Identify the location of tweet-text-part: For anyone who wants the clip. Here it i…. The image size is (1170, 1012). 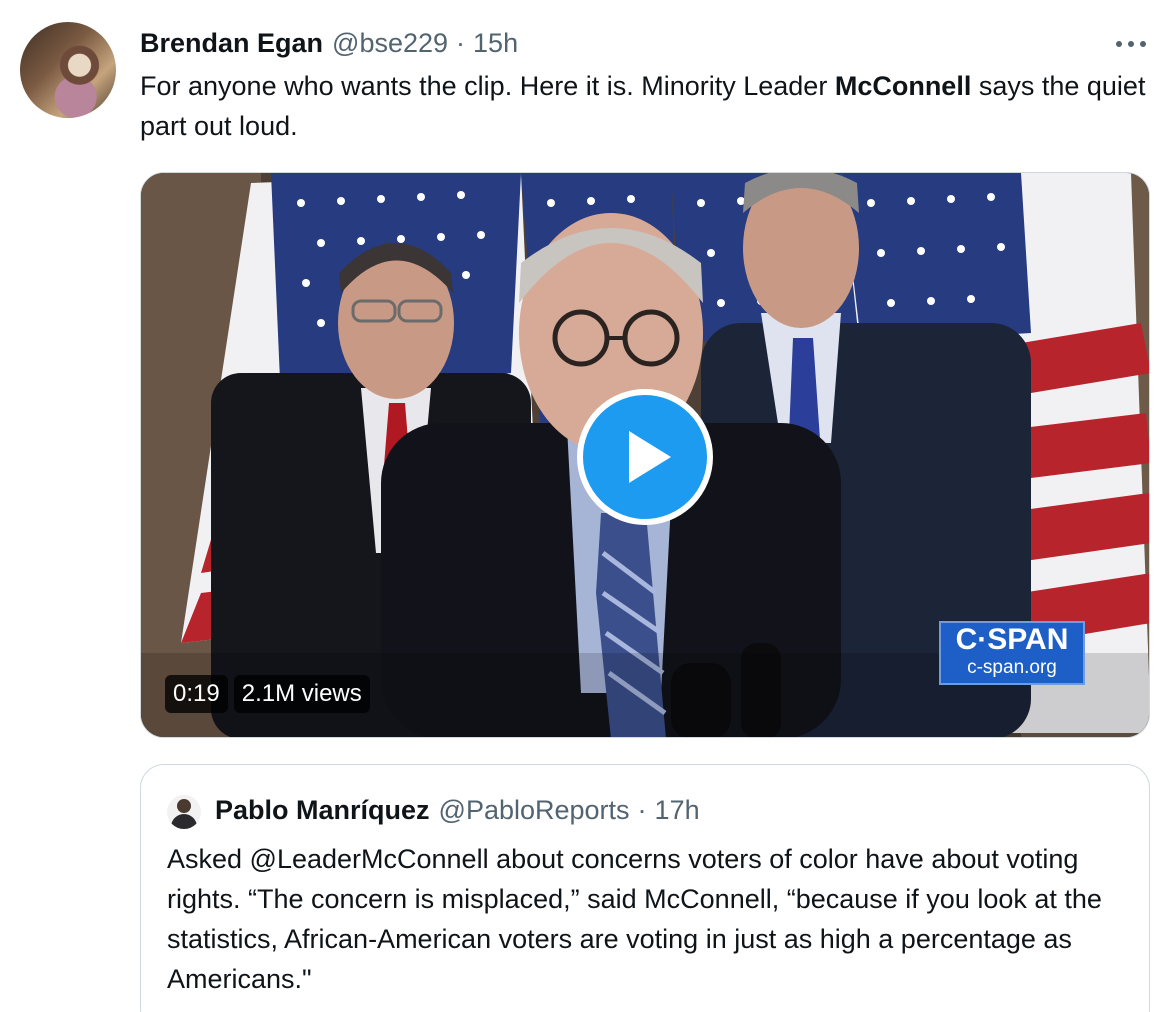
(487, 86).